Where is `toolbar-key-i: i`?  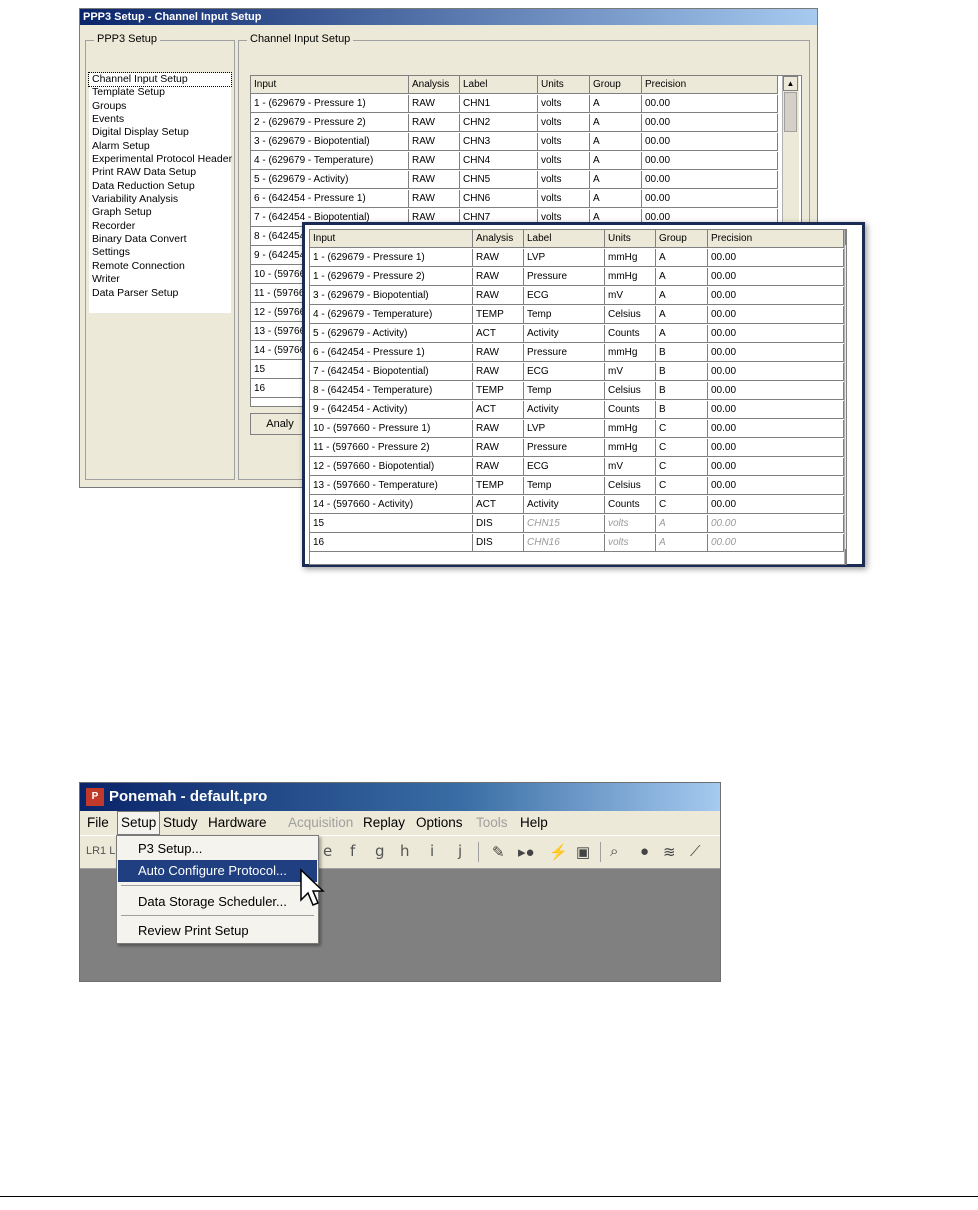
toolbar-key-i: i is located at coordinates (432, 851).